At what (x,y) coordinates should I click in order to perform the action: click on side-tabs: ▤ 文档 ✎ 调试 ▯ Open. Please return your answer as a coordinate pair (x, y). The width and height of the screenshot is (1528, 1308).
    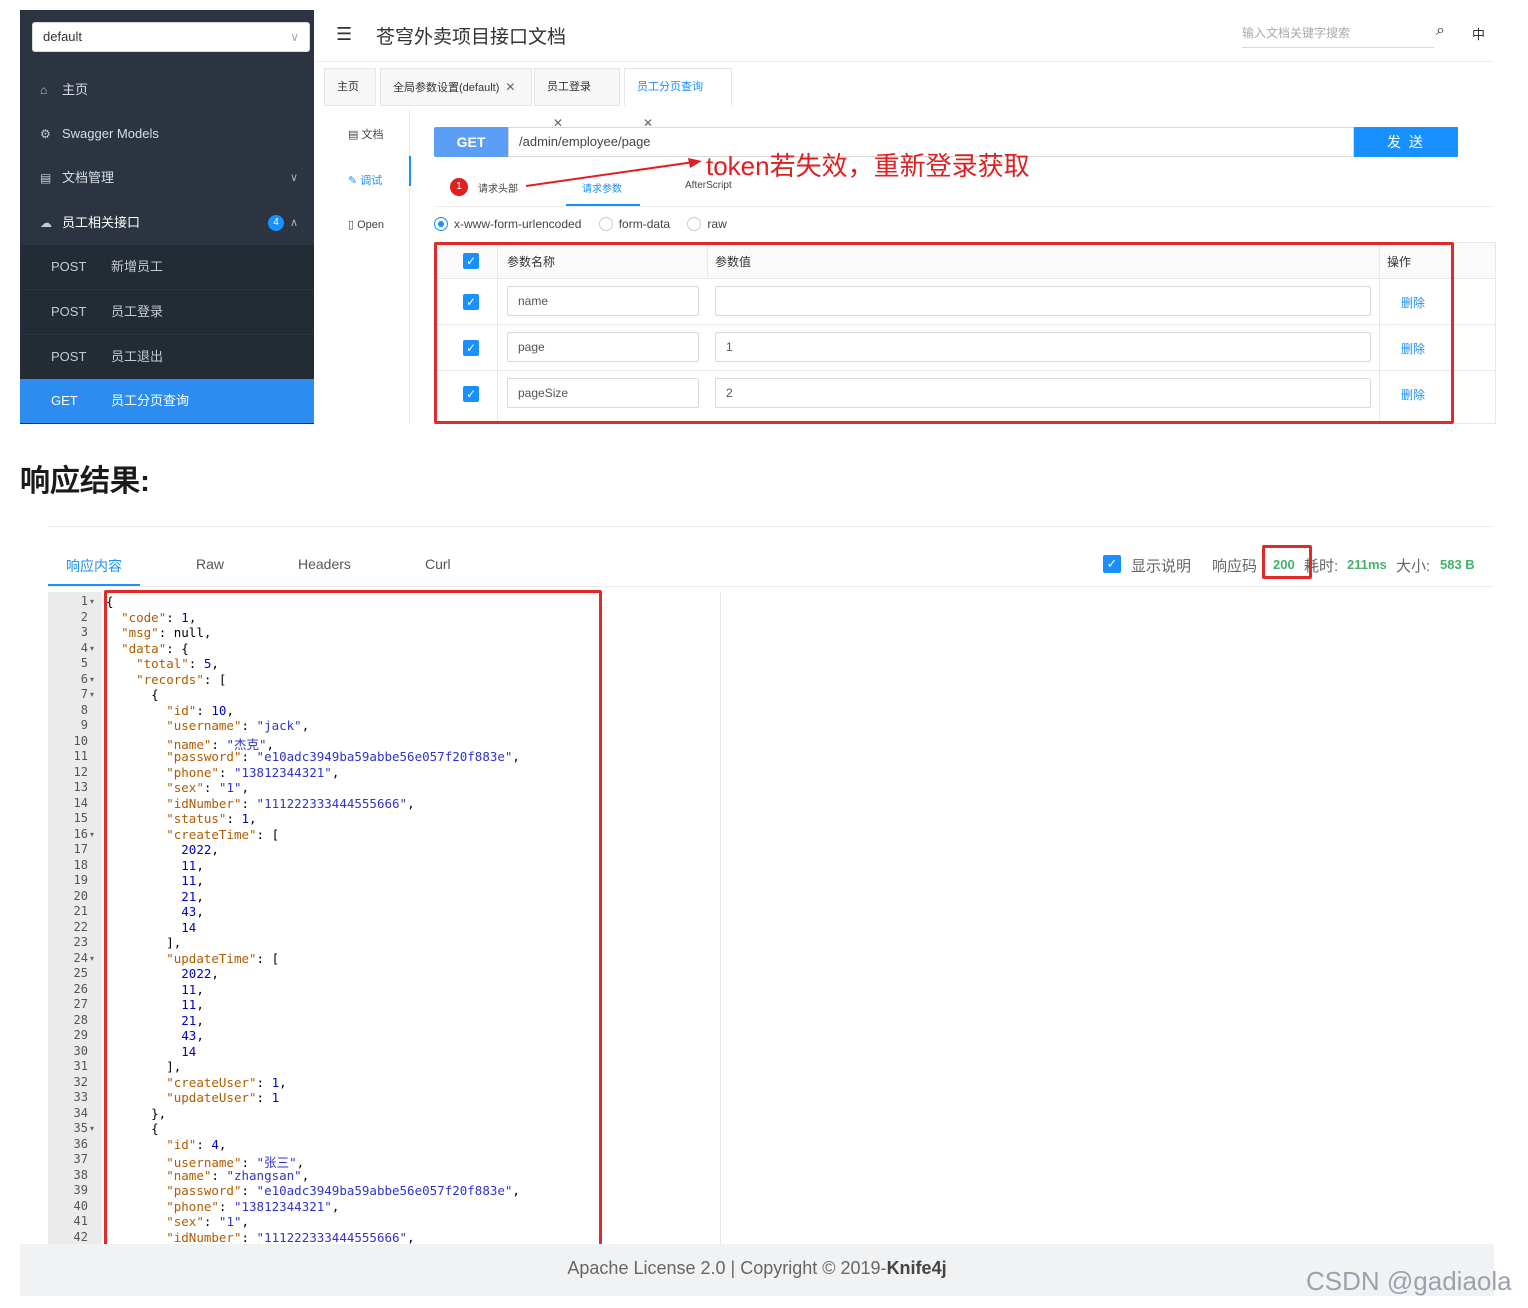
    Looking at the image, I should click on (365, 267).